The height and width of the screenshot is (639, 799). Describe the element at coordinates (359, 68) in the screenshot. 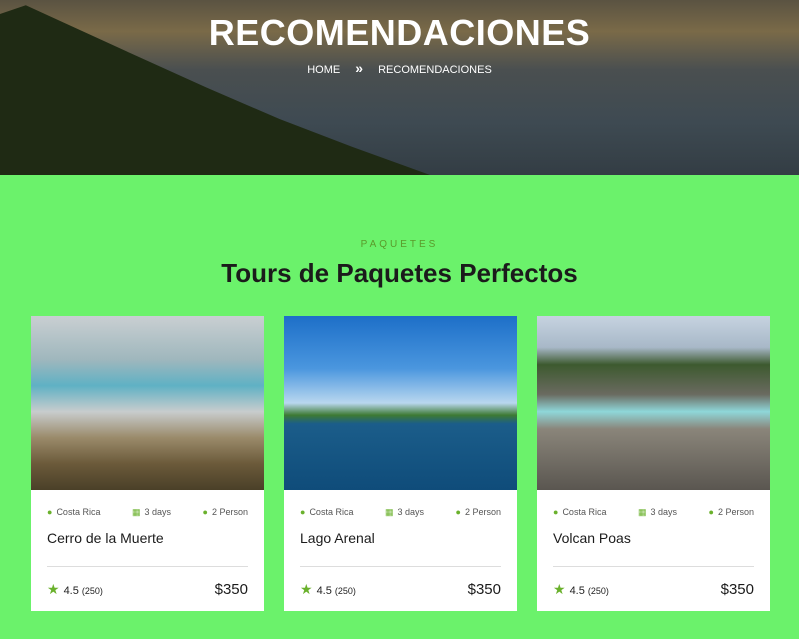

I see `chevron-double-right-icon: »` at that location.